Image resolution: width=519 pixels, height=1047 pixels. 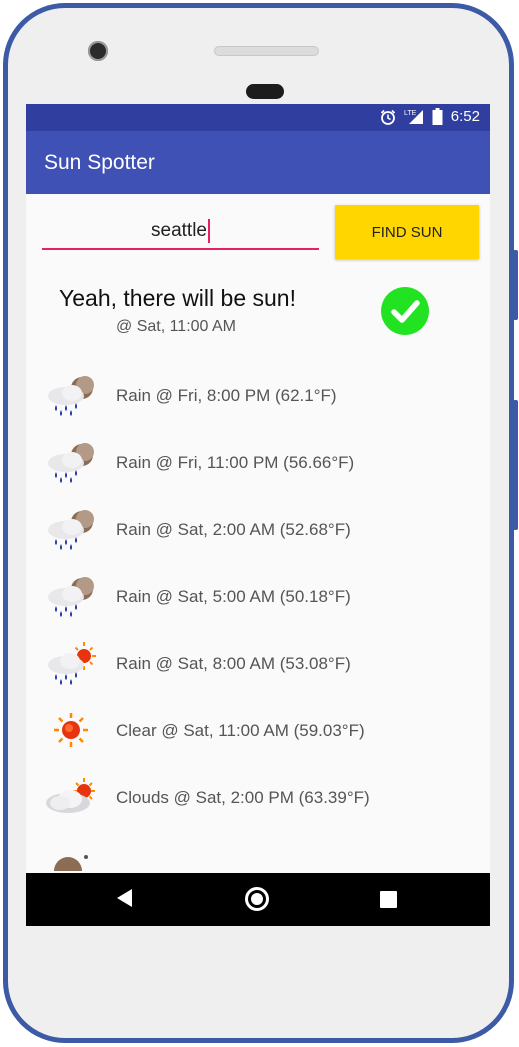 I want to click on forecast-text: Rain @ Fri, 8:00 PM (62.1°F), so click(x=226, y=395).